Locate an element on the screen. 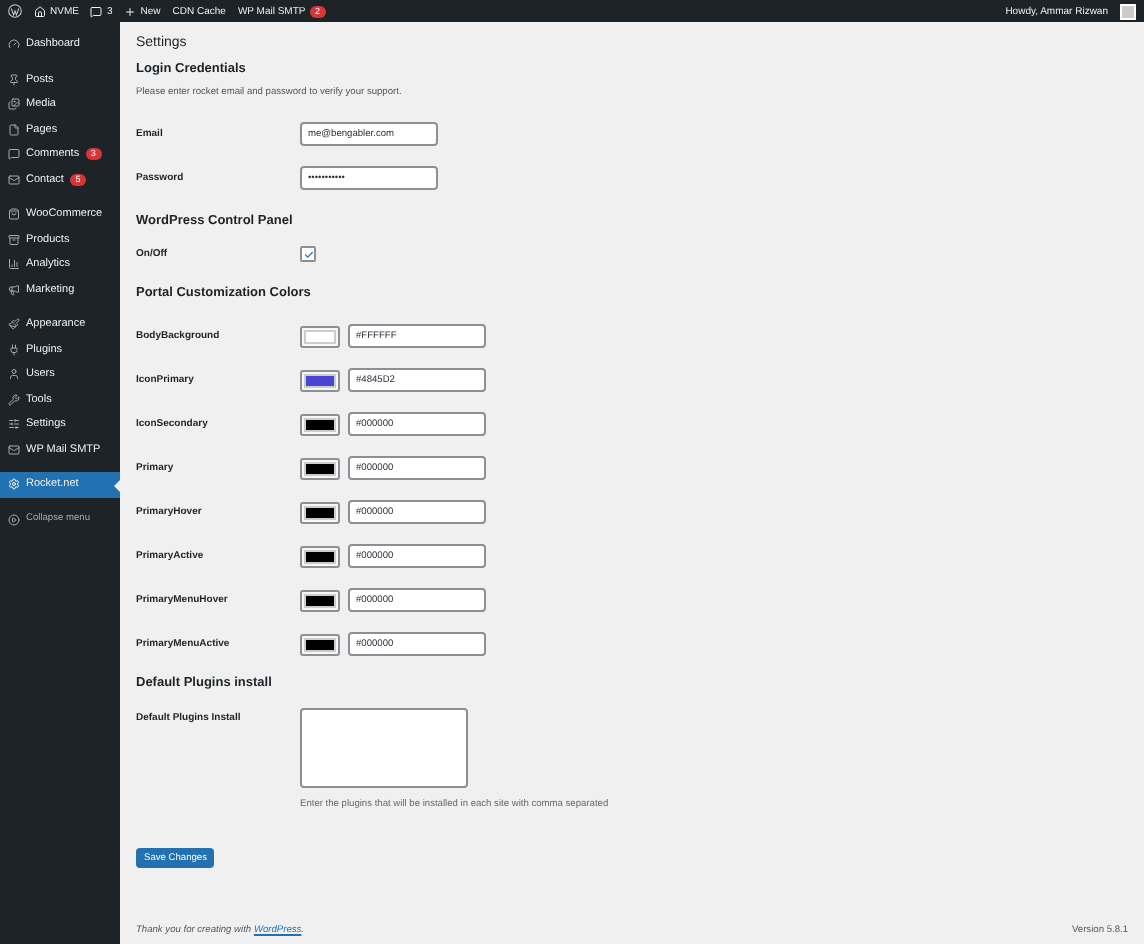  gauge-icon is located at coordinates (14, 44).